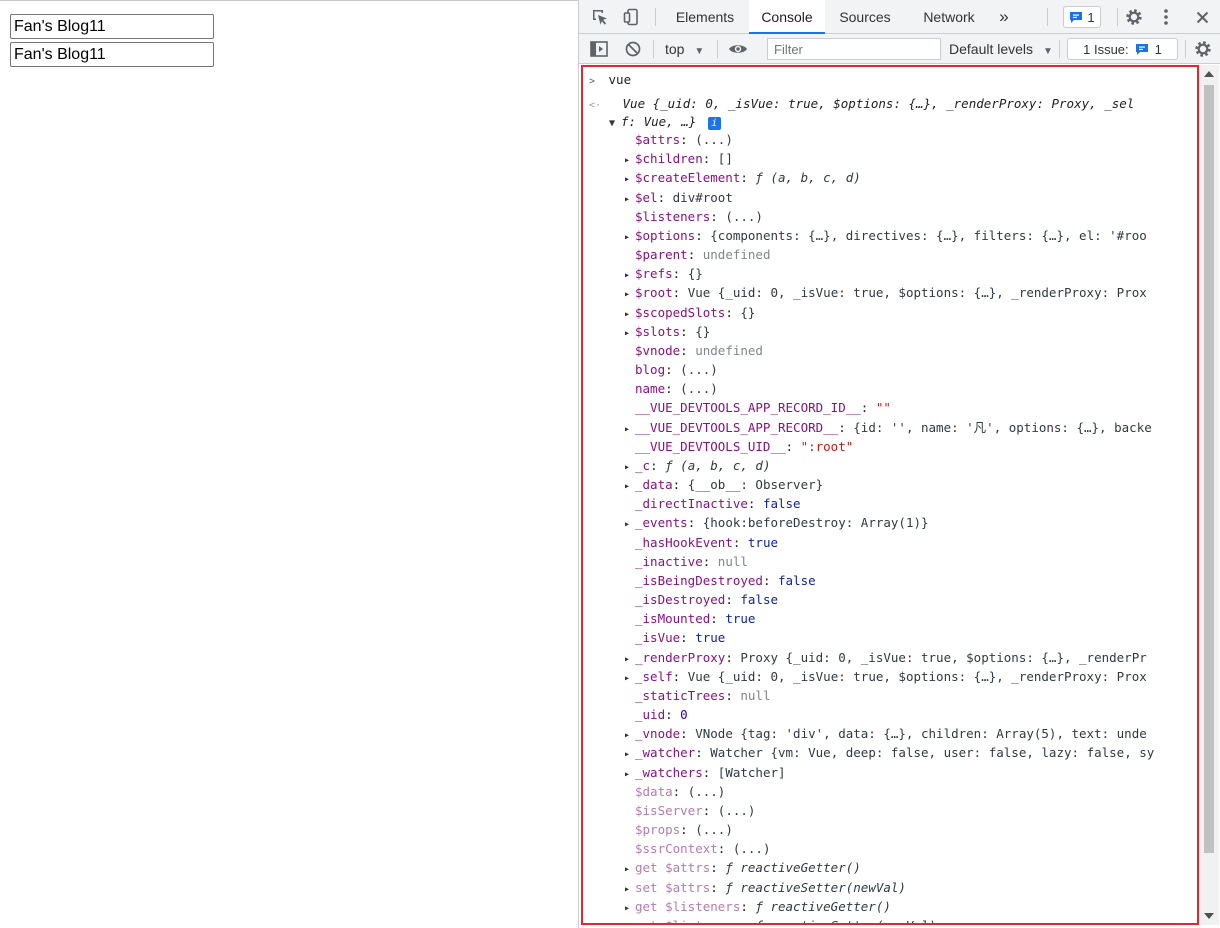  I want to click on property-value: false, so click(781, 503).